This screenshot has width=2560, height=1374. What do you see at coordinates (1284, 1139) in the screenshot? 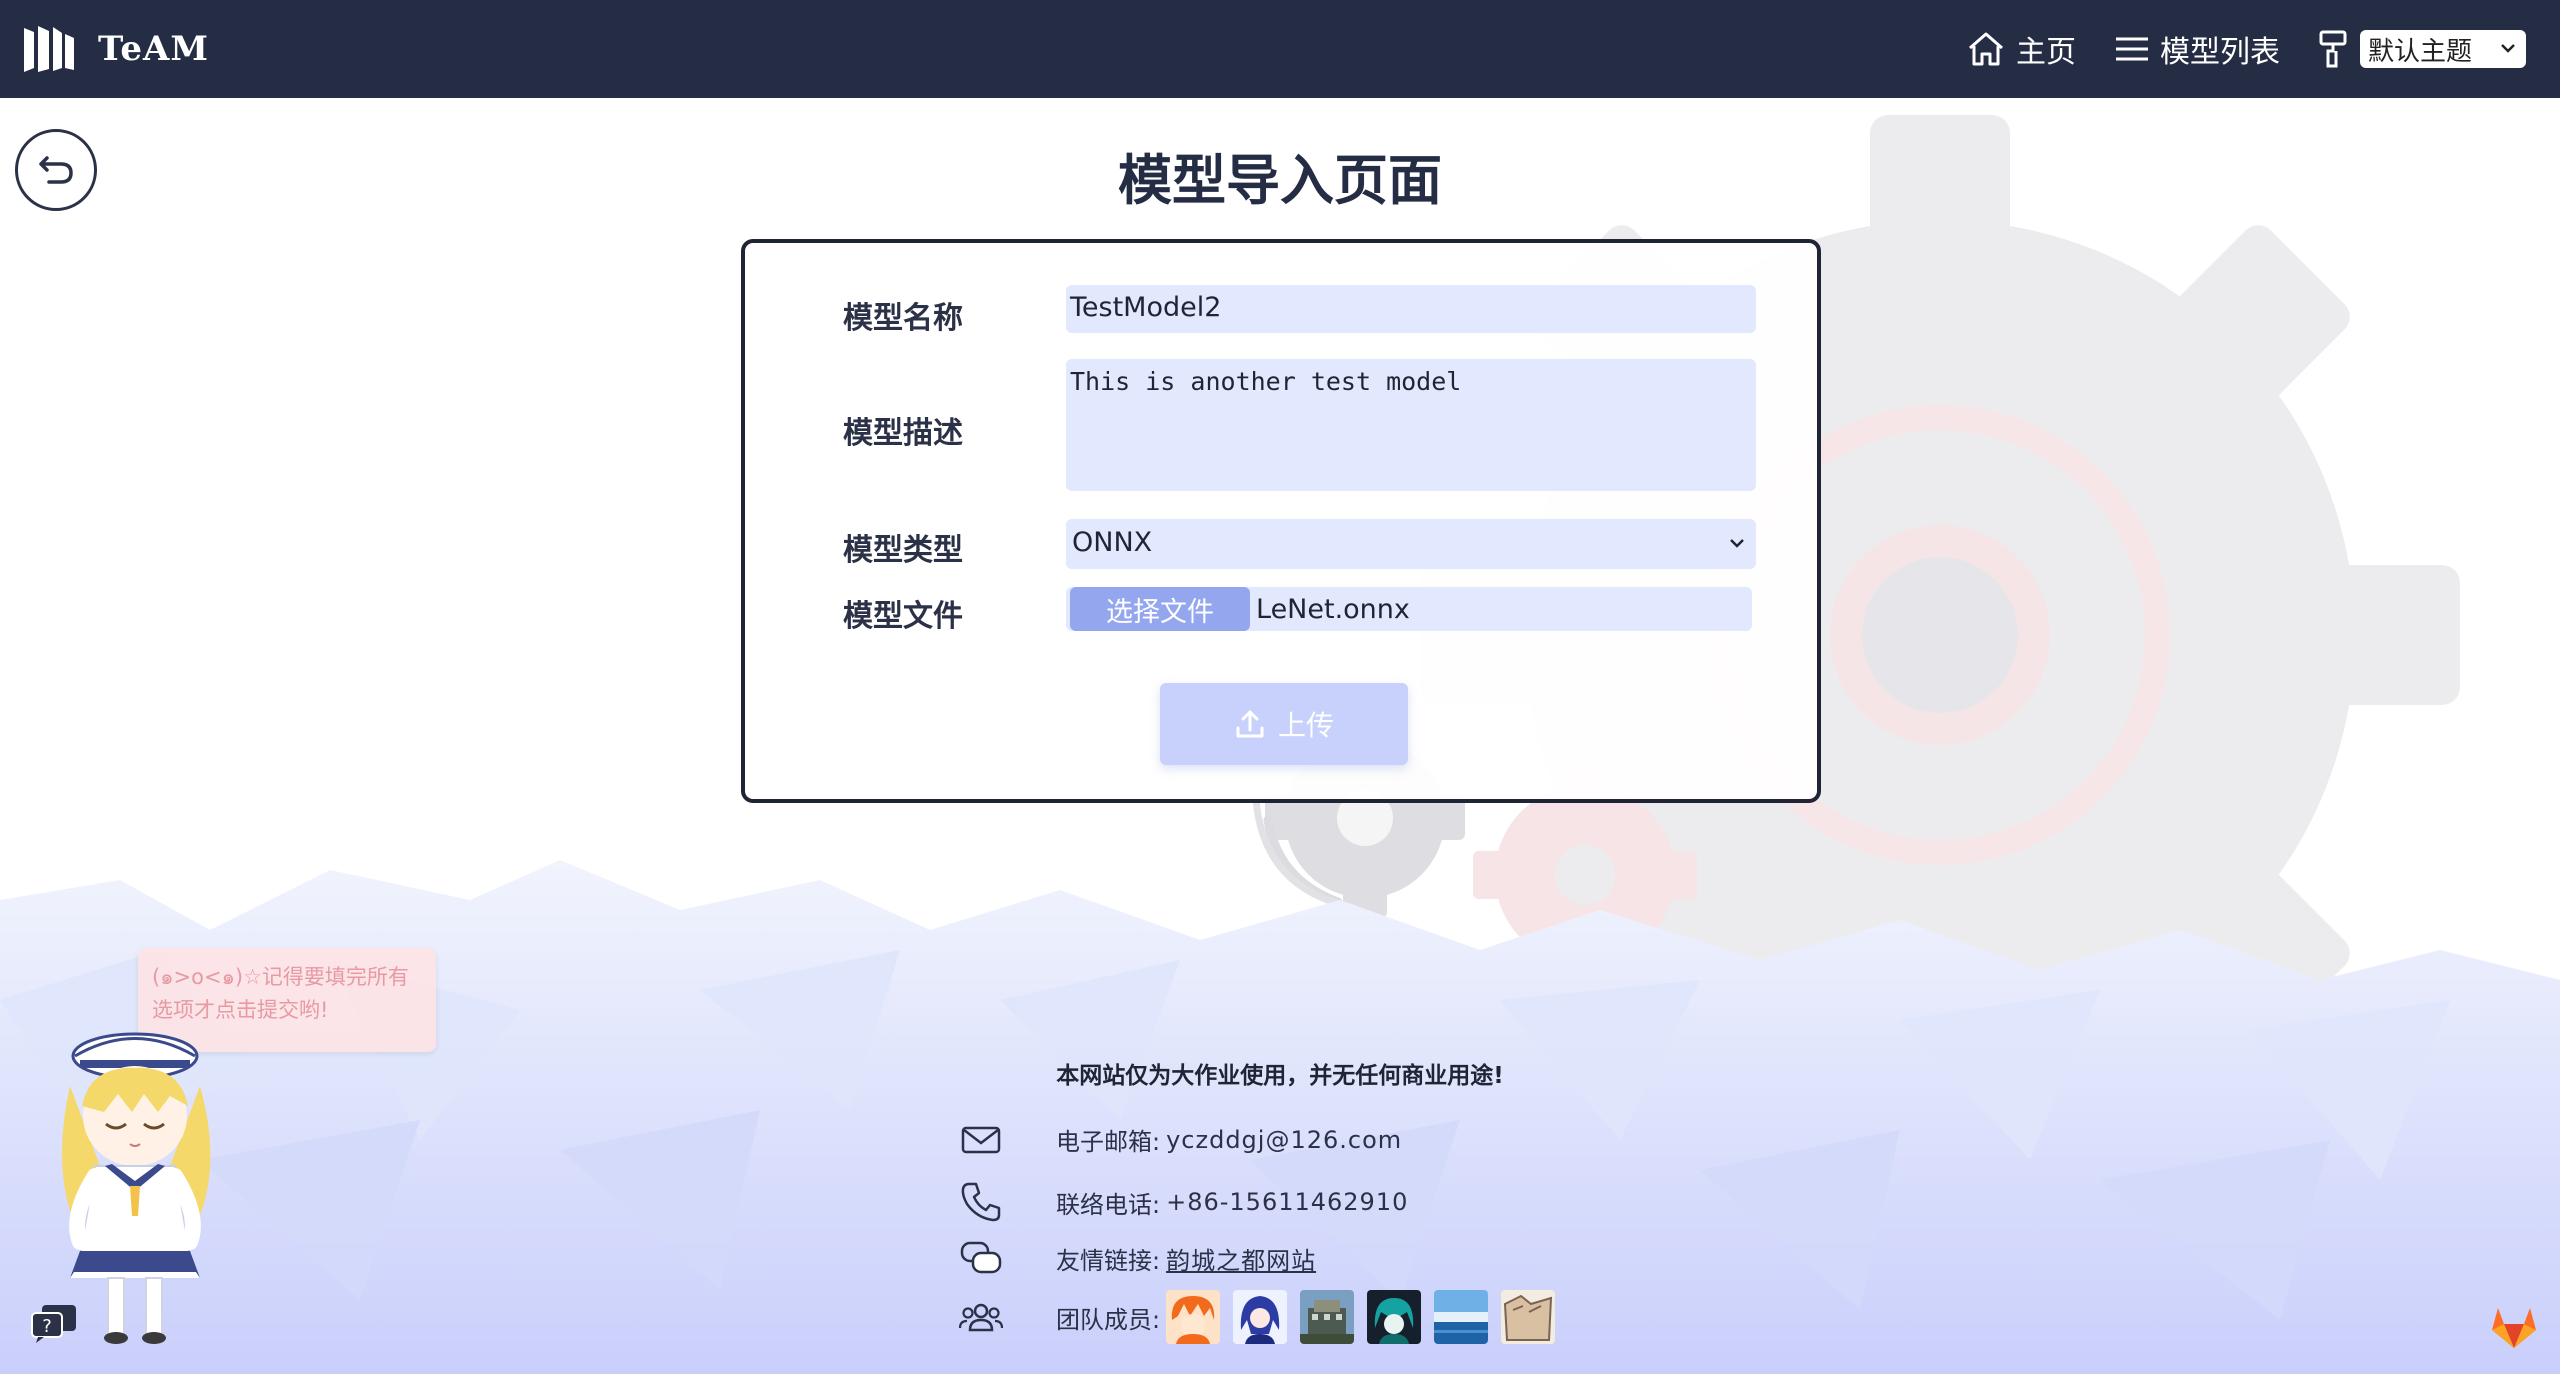
I see `email-value: yczddgj@126.com` at bounding box center [1284, 1139].